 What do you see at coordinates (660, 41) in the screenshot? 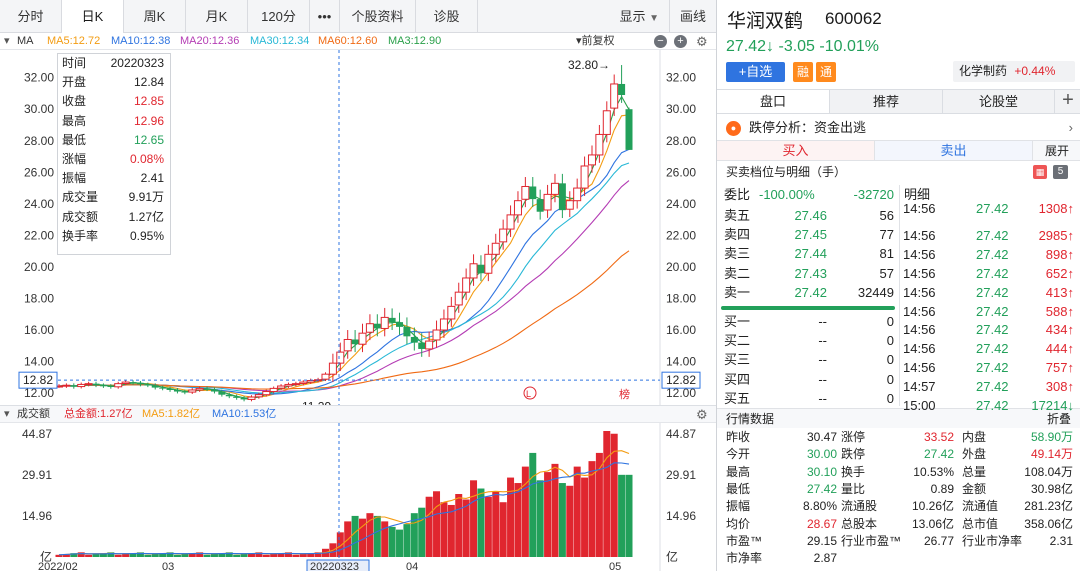
I see `minus-icon: −` at bounding box center [660, 41].